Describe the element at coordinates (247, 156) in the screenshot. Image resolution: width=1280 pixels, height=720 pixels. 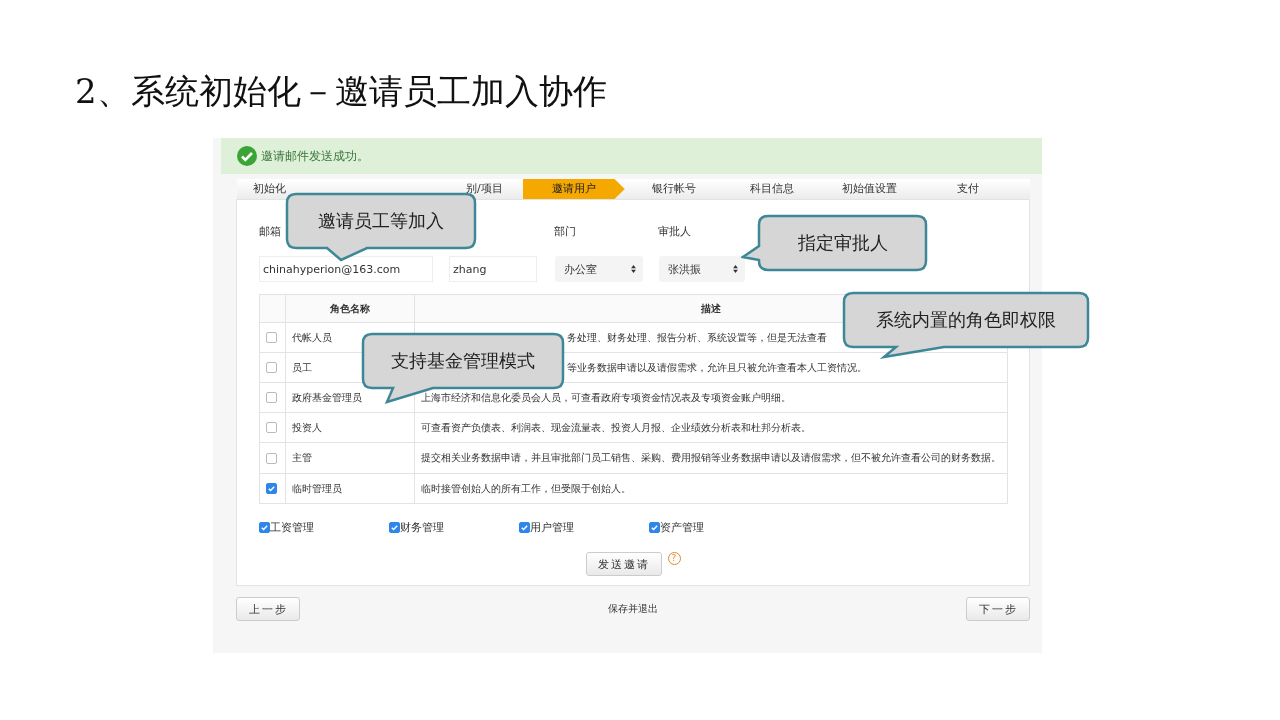
I see `check-circle-icon` at that location.